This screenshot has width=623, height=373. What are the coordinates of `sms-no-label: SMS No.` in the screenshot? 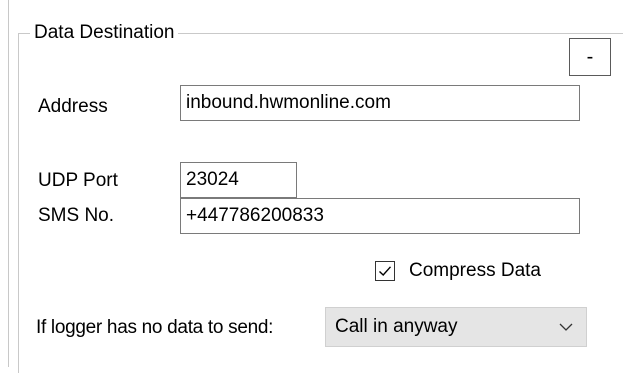 It's located at (76, 215).